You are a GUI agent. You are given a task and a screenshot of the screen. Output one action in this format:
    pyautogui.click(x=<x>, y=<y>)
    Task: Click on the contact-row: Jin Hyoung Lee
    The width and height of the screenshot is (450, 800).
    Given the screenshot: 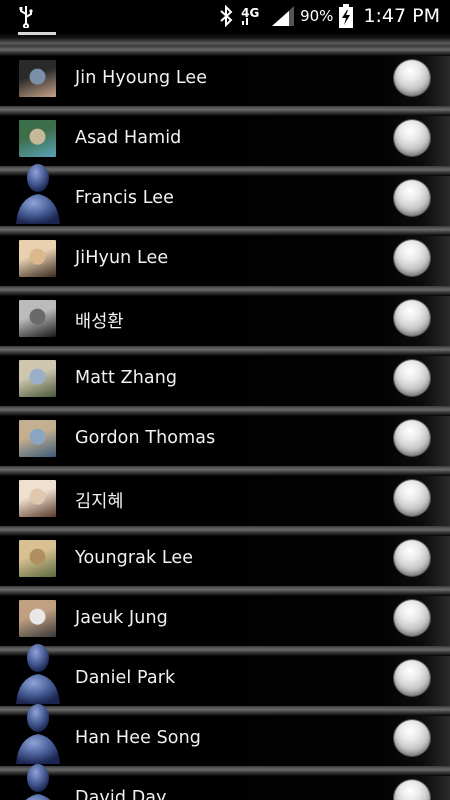 What is the action you would take?
    pyautogui.click(x=225, y=76)
    